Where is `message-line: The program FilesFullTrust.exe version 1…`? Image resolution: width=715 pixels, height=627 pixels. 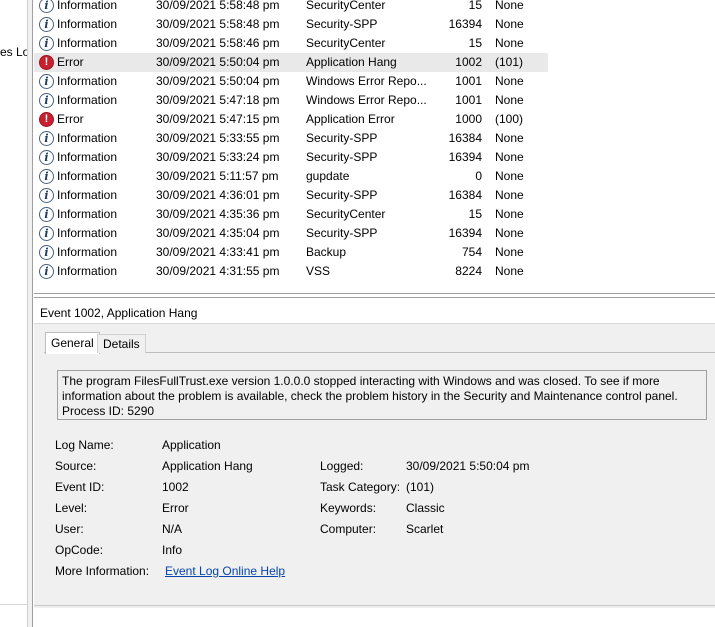
message-line: The program FilesFullTrust.exe version 1… is located at coordinates (361, 381).